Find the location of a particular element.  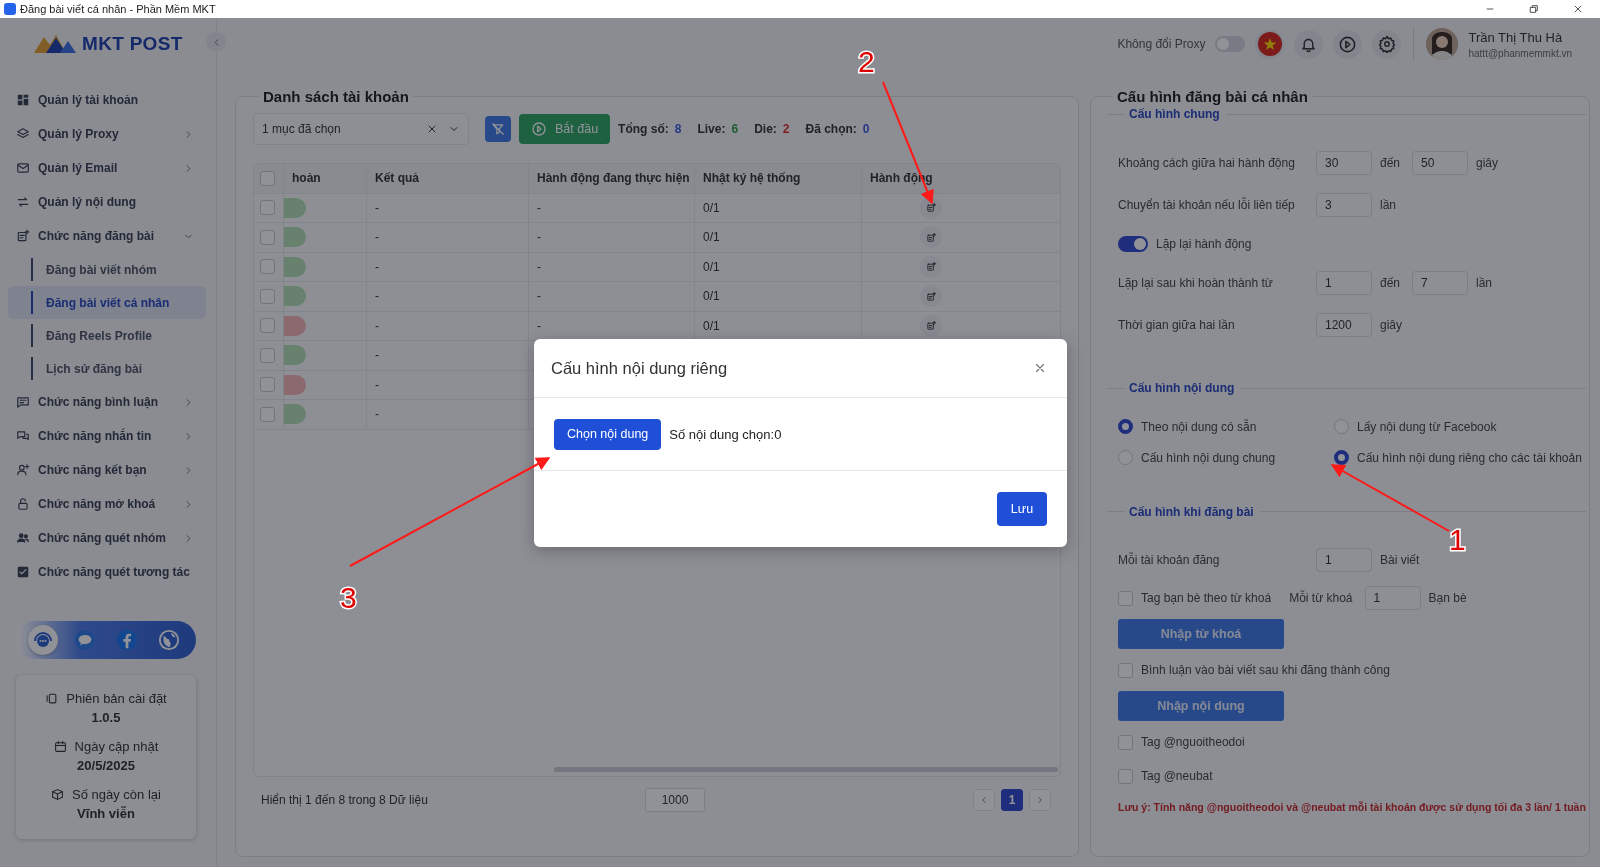

sidebar-item: Chức năng đăng bài is located at coordinates (108, 236).